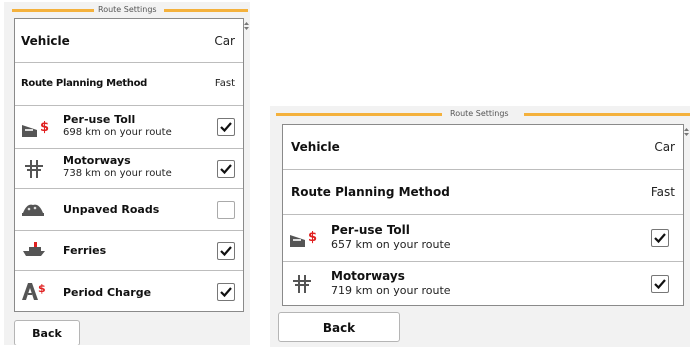  I want to click on row-sublabel: 719 km on your route, so click(391, 290).